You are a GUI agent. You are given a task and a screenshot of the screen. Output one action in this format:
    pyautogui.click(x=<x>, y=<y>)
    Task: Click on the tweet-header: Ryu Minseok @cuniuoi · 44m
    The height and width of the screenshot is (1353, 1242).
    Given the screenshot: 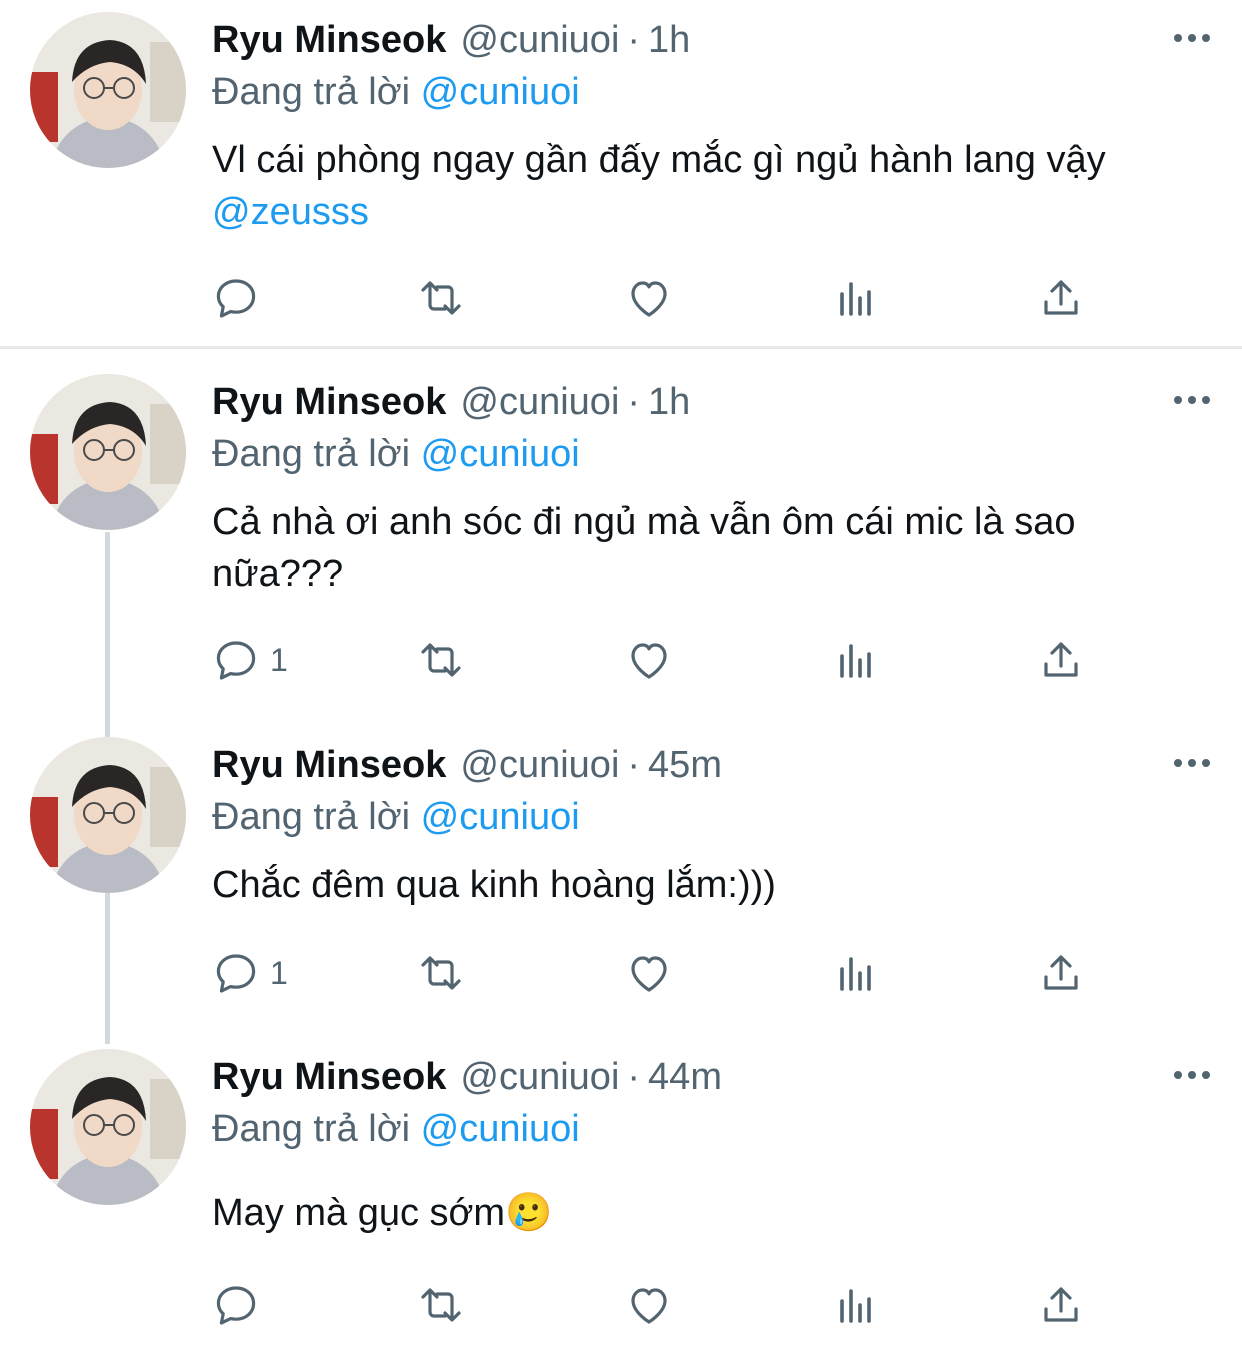 What is the action you would take?
    pyautogui.click(x=467, y=1077)
    